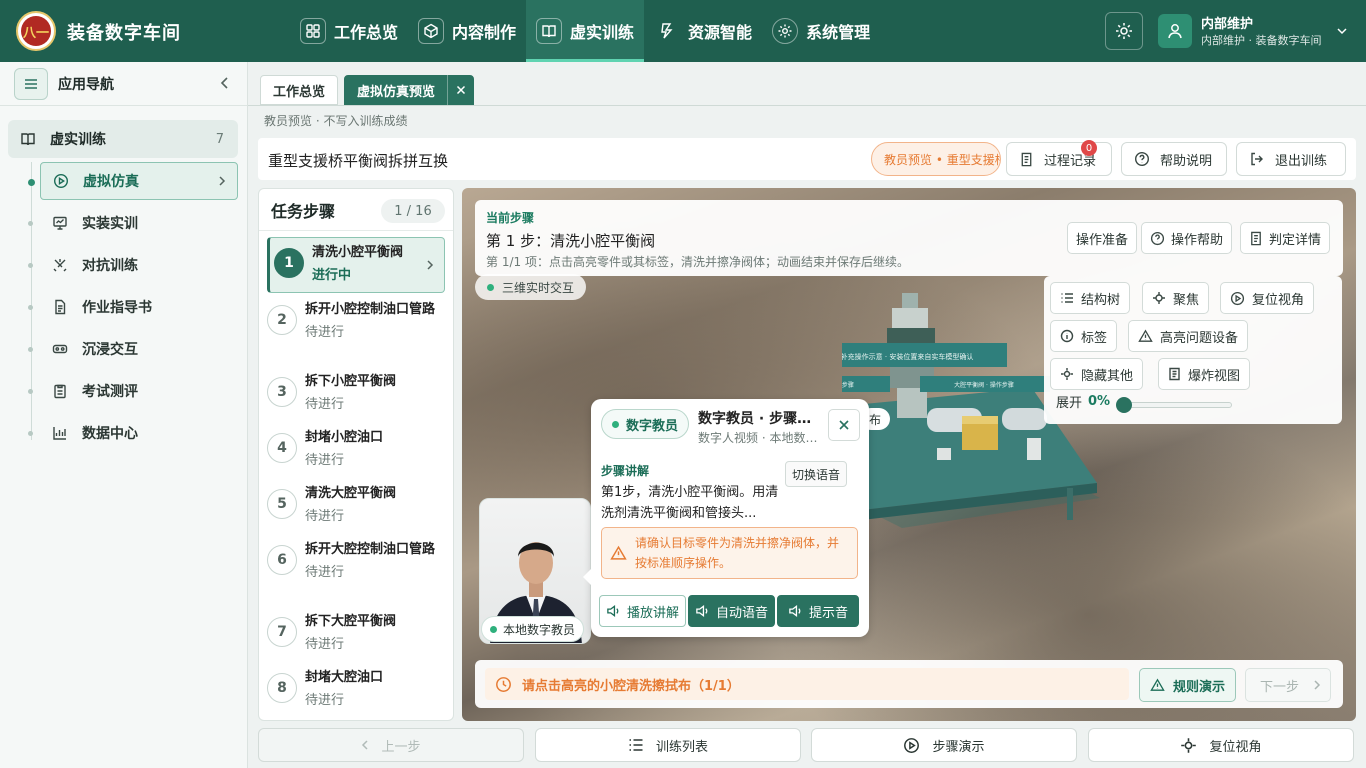 The width and height of the screenshot is (1366, 768). I want to click on step-item: 2 拆开小腔控制油口管路 待进行, so click(356, 320).